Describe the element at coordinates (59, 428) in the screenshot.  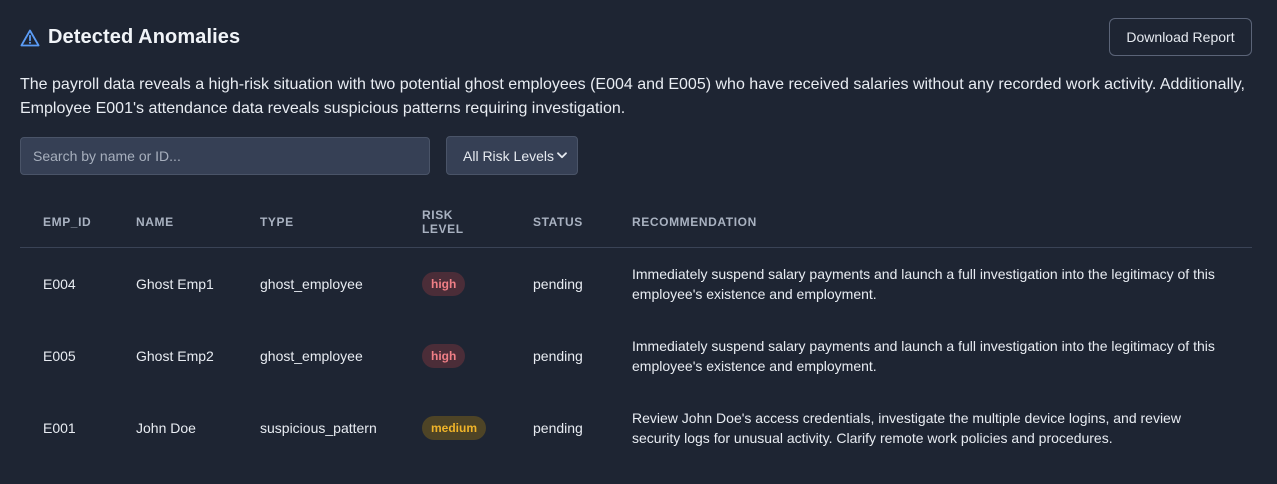
I see `cell-emp-id: E001` at that location.